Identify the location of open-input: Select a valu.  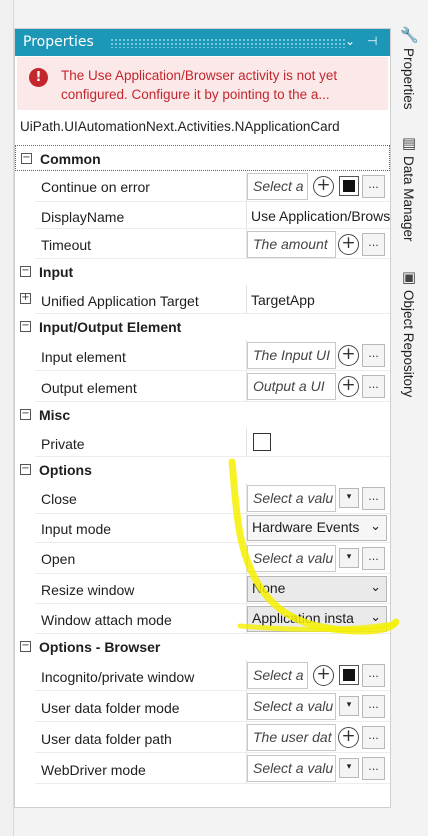
(291, 558).